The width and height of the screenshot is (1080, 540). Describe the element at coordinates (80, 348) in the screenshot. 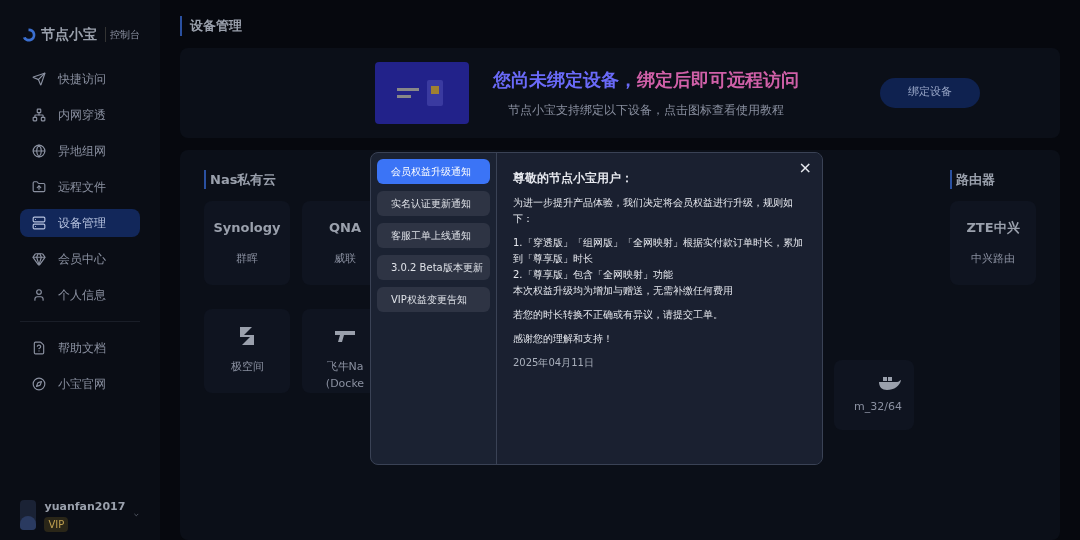

I see `nav-item: 帮助文档` at that location.